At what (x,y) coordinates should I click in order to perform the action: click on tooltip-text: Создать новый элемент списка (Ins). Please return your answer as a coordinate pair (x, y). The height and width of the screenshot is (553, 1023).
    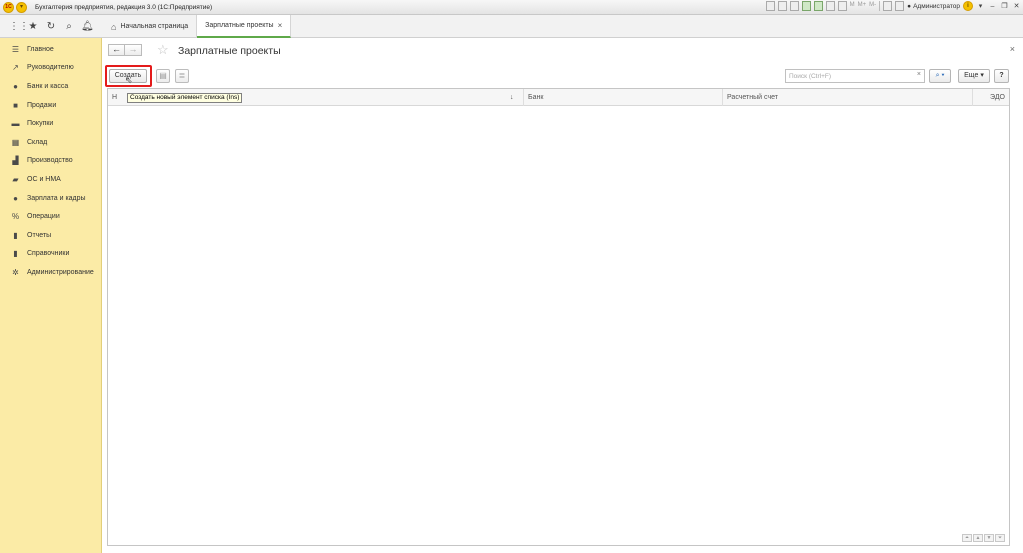
    Looking at the image, I should click on (185, 97).